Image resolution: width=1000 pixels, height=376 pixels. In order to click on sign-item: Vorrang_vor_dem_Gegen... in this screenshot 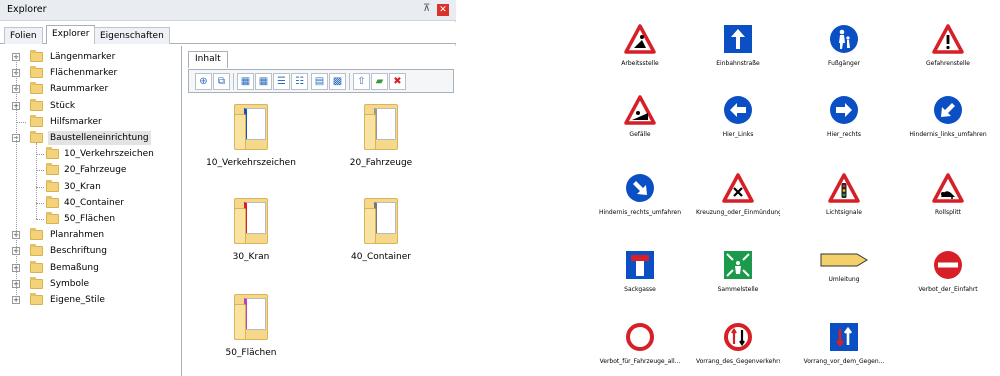, I will do `click(844, 343)`.